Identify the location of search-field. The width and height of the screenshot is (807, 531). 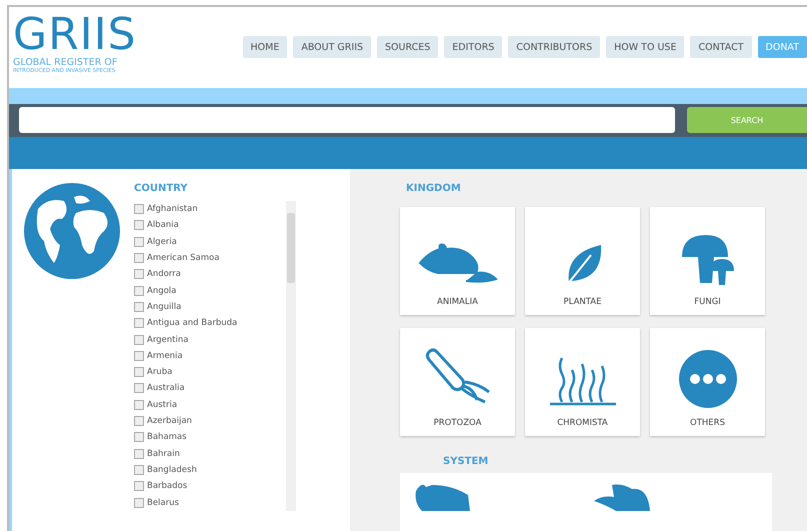
(347, 120).